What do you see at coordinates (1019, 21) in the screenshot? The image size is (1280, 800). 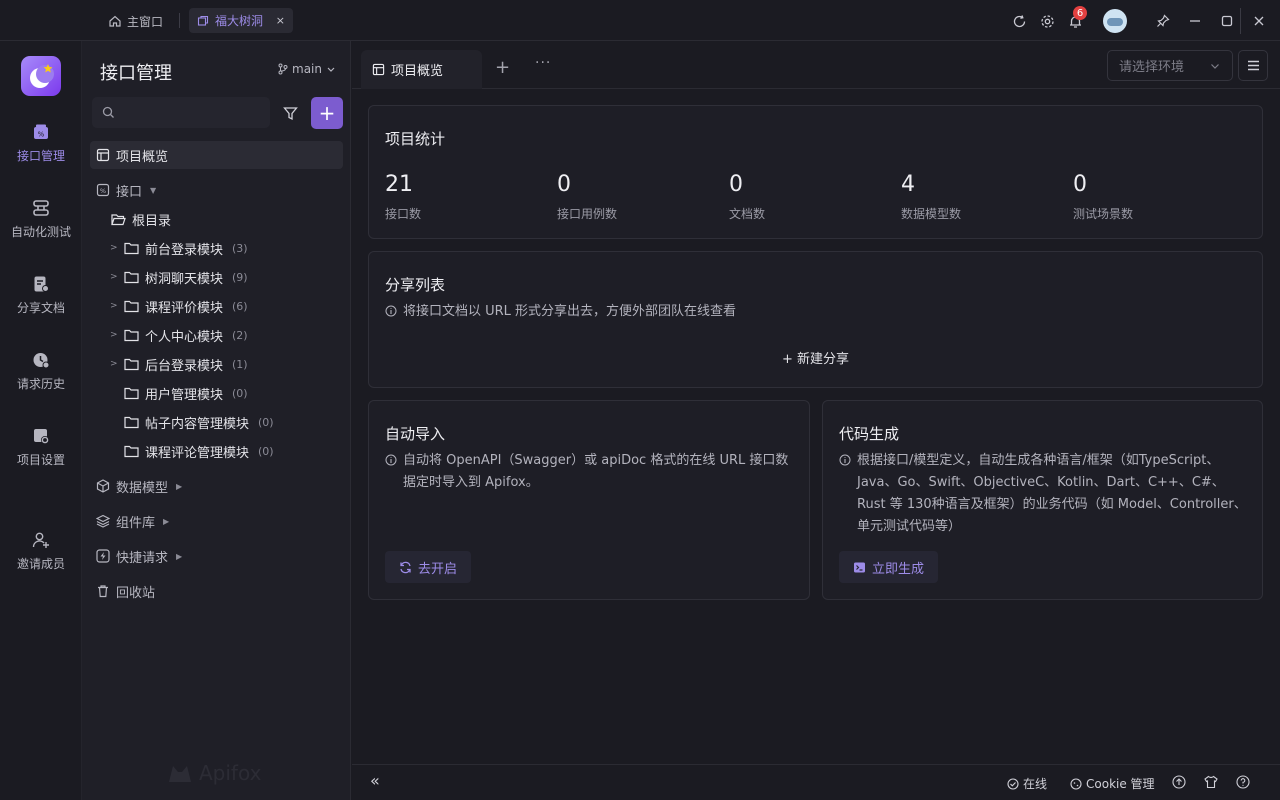 I see `refresh-icon` at bounding box center [1019, 21].